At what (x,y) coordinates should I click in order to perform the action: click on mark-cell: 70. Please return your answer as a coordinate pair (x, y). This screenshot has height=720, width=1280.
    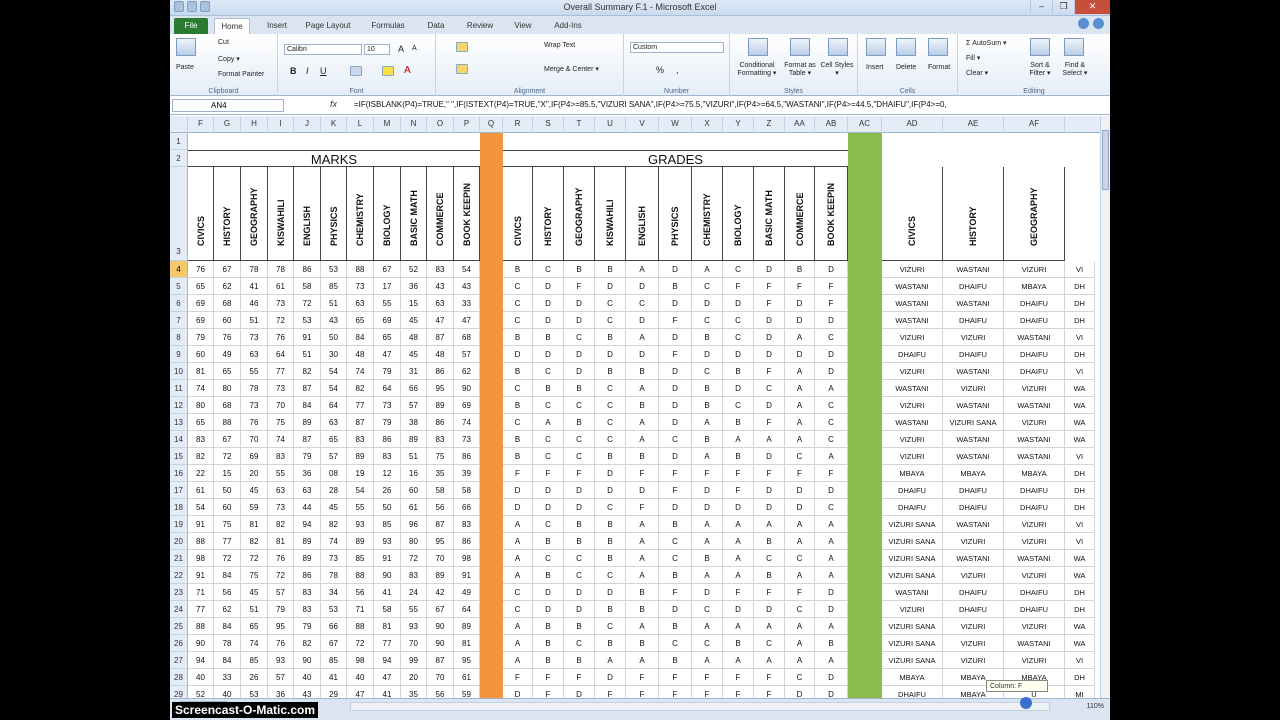
    Looking at the image, I should click on (440, 677).